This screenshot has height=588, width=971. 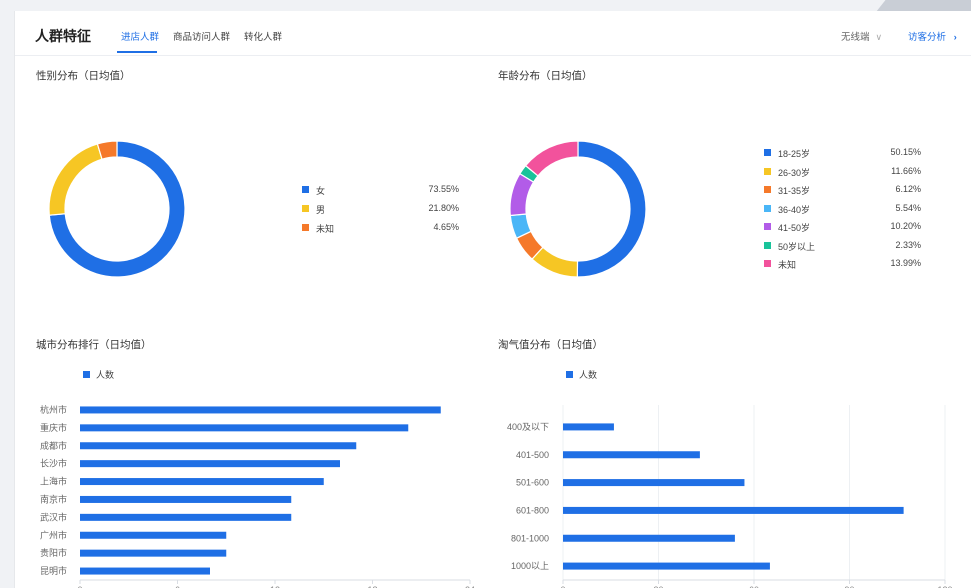 What do you see at coordinates (797, 246) in the screenshot?
I see `legend-label: 50岁以上` at bounding box center [797, 246].